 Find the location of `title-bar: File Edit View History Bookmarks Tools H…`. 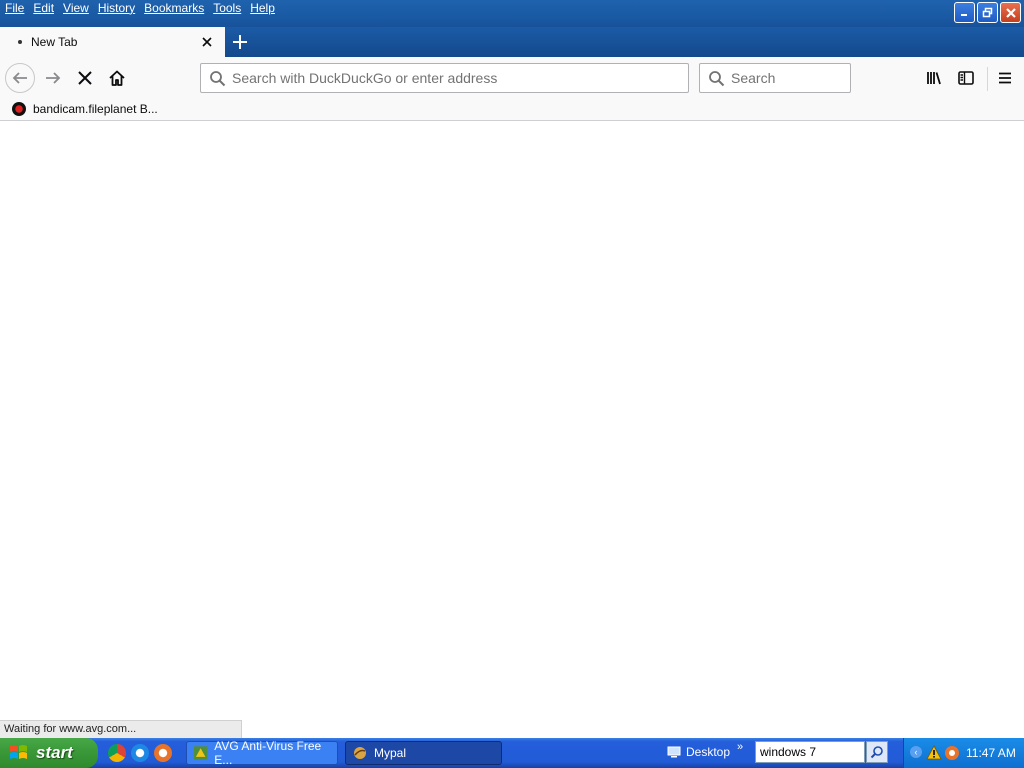

title-bar: File Edit View History Bookmarks Tools H… is located at coordinates (512, 13).